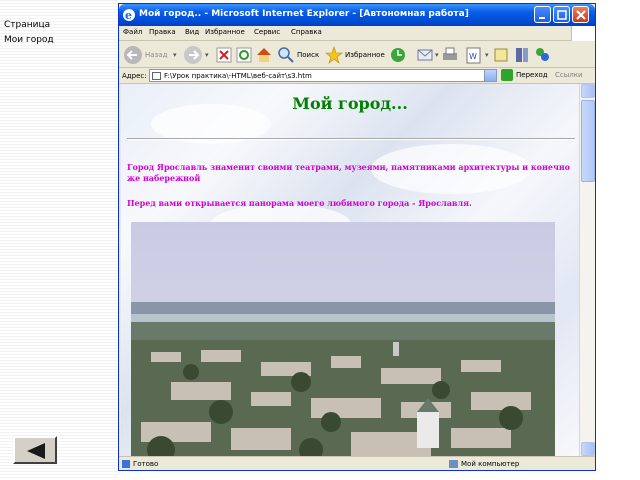 This screenshot has height=480, width=640. What do you see at coordinates (365, 55) in the screenshot?
I see `favorites-button-label: Избранное` at bounding box center [365, 55].